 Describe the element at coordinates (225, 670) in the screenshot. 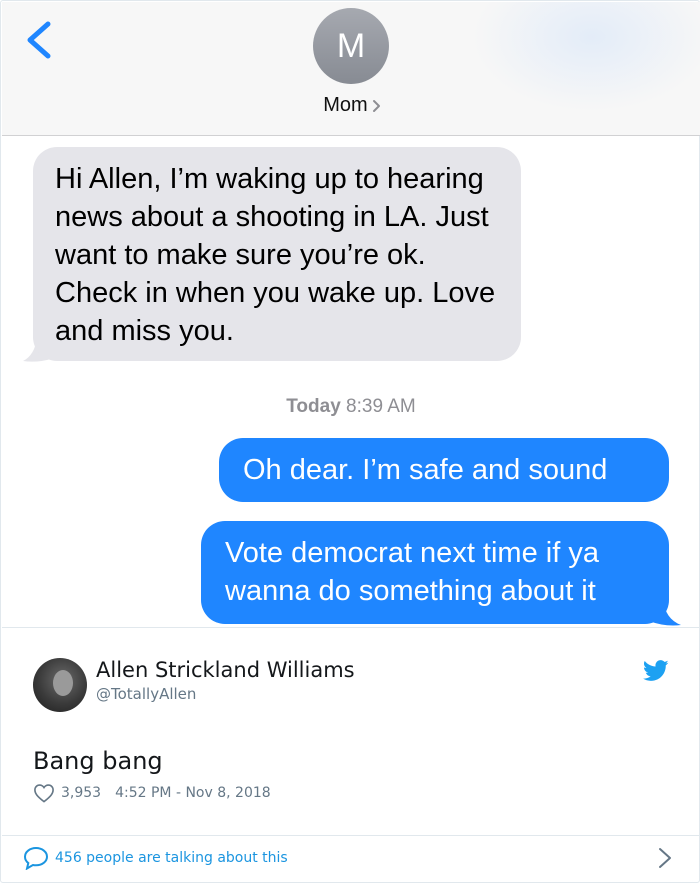

I see `author-name: Allen Strickland Williams` at that location.